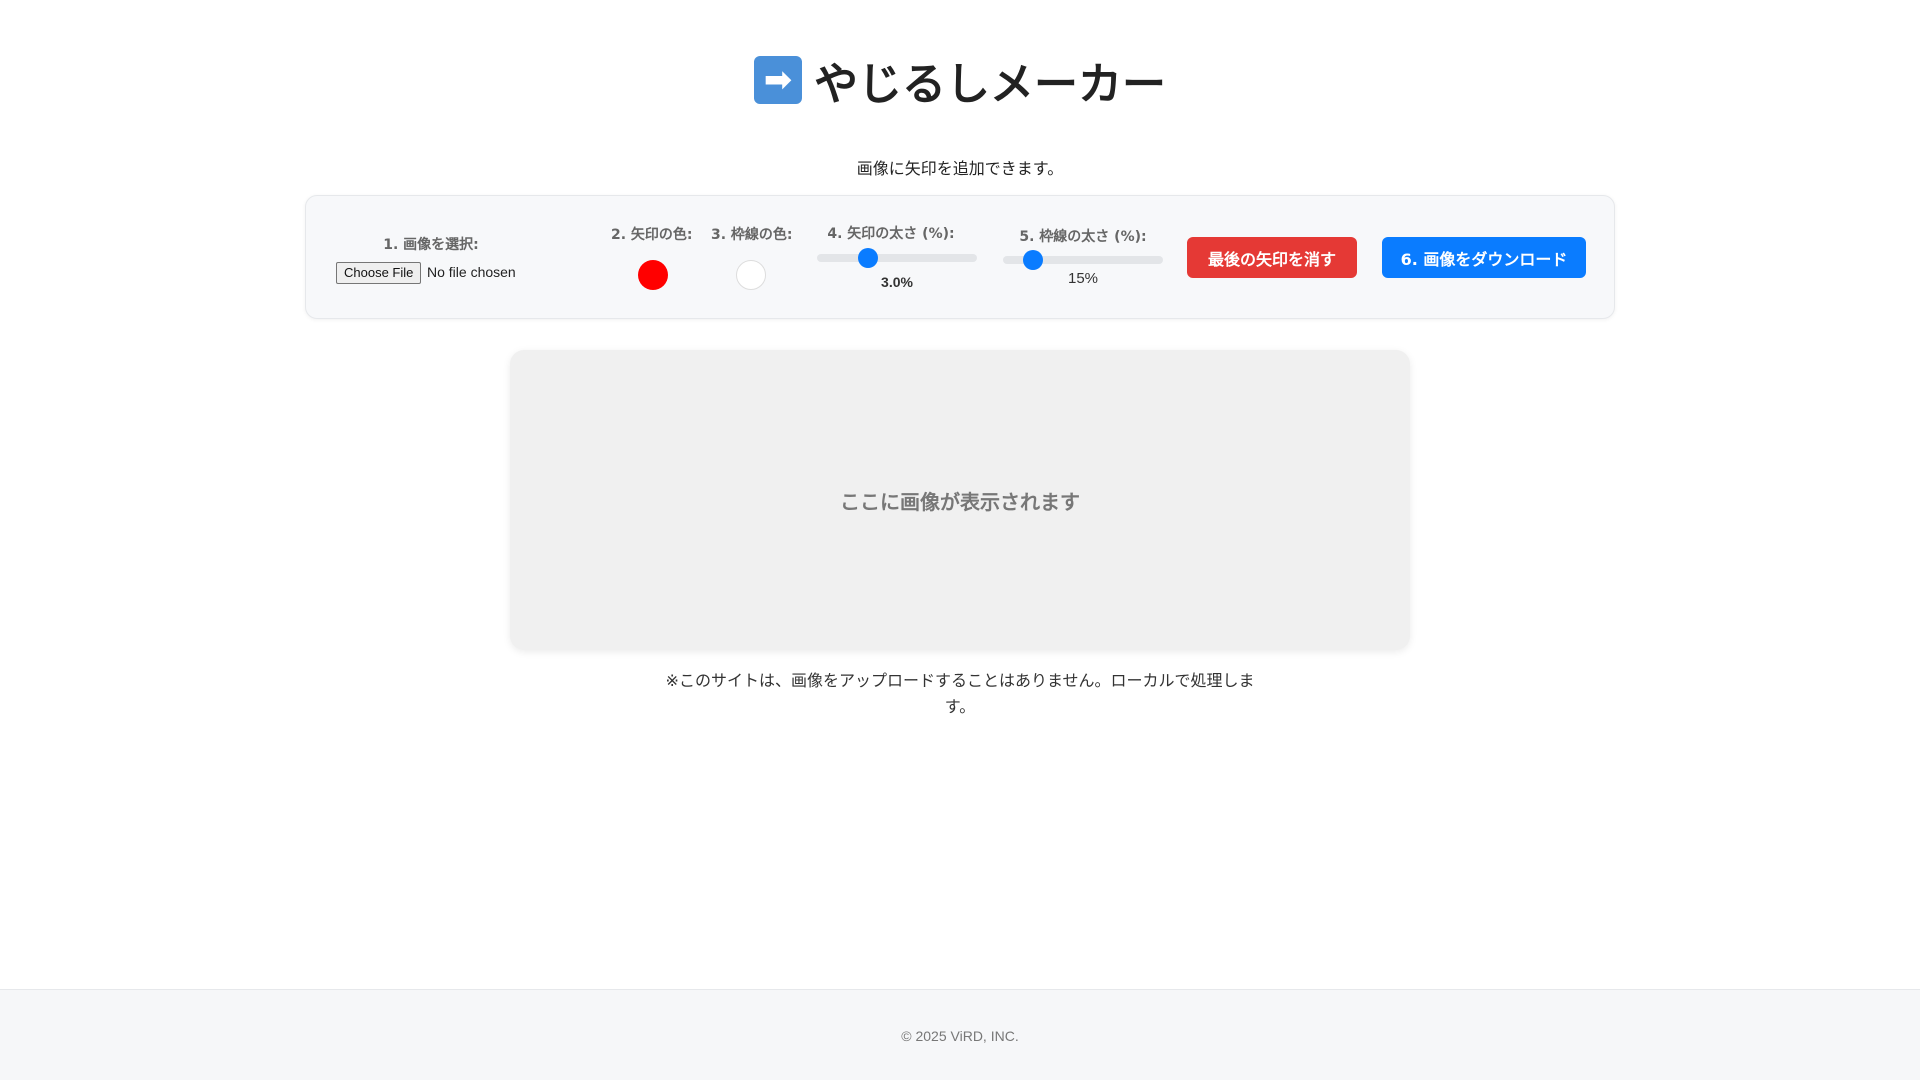  I want to click on arrow-thickness-thumb, so click(868, 258).